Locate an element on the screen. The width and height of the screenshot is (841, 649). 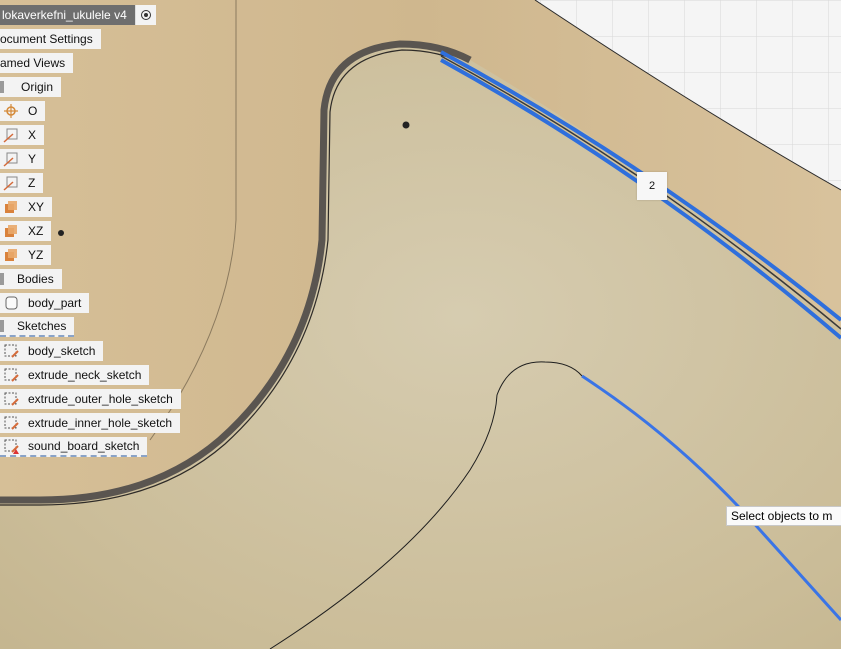
tree-item-axis-x: X is located at coordinates (22, 135).